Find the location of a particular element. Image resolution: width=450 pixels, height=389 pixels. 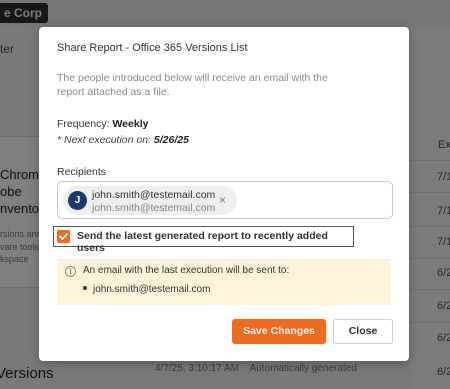

info-list-item-text: john.smith@testemail.com is located at coordinates (152, 289).